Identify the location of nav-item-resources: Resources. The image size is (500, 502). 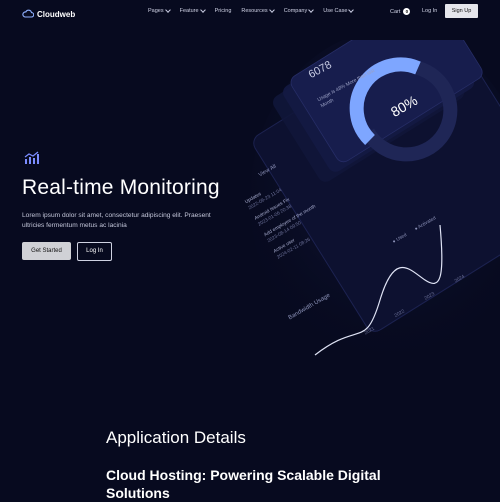
(258, 10).